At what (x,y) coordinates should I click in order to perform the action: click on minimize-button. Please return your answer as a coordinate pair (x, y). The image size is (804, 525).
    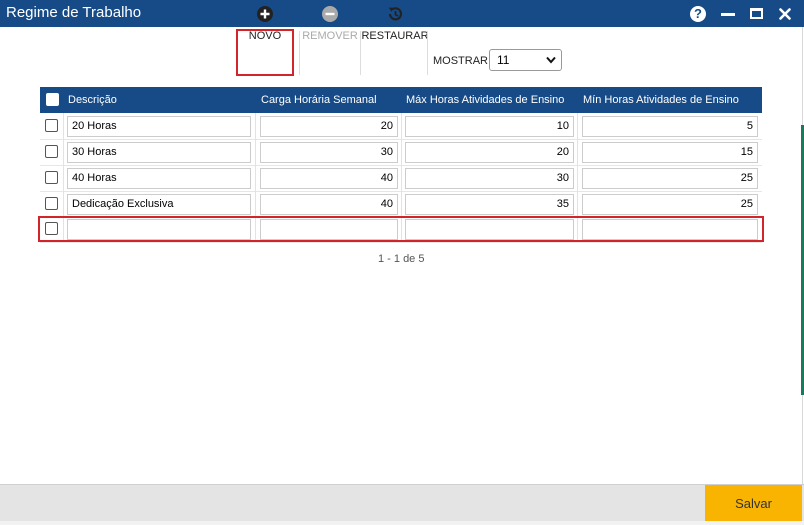
    Looking at the image, I should click on (728, 13).